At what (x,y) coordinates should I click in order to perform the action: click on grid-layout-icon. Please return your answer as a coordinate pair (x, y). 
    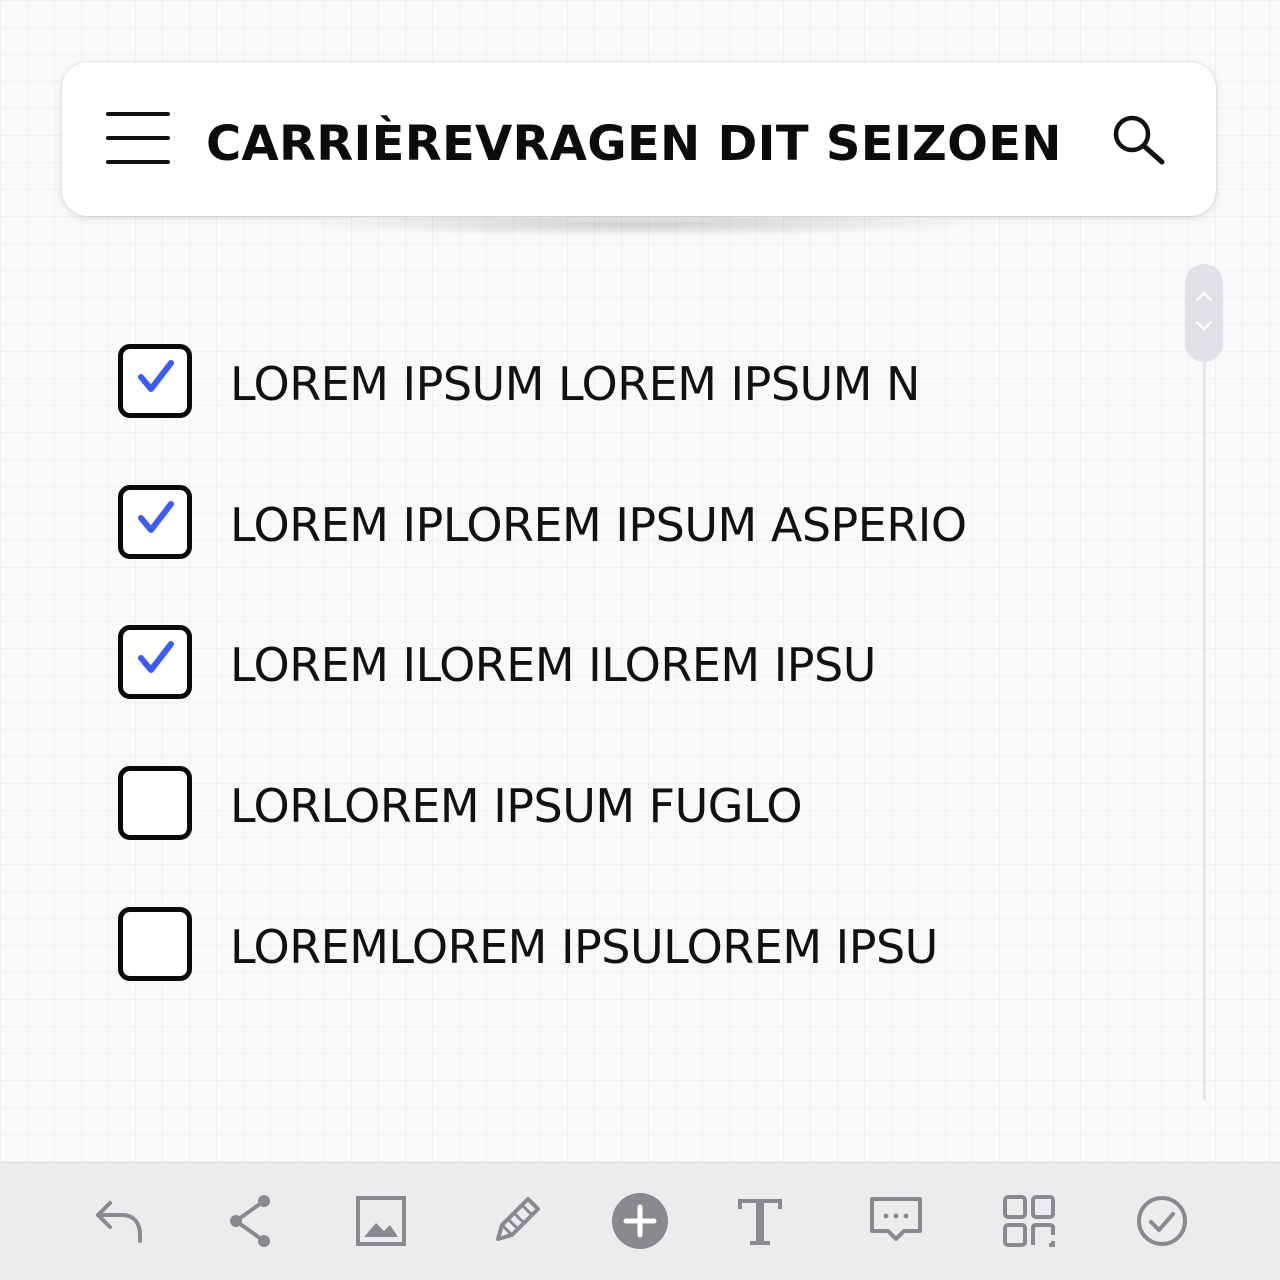
    Looking at the image, I should click on (1029, 1221).